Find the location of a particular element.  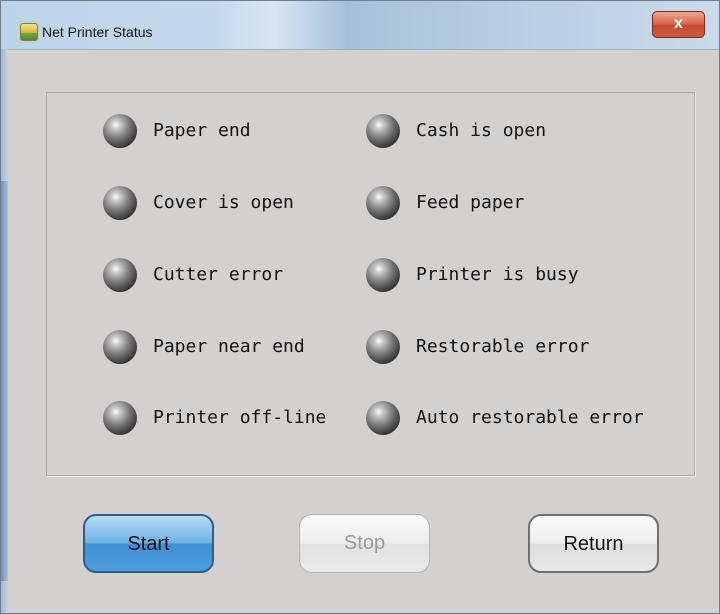

status-label: Printer is busy is located at coordinates (497, 274).